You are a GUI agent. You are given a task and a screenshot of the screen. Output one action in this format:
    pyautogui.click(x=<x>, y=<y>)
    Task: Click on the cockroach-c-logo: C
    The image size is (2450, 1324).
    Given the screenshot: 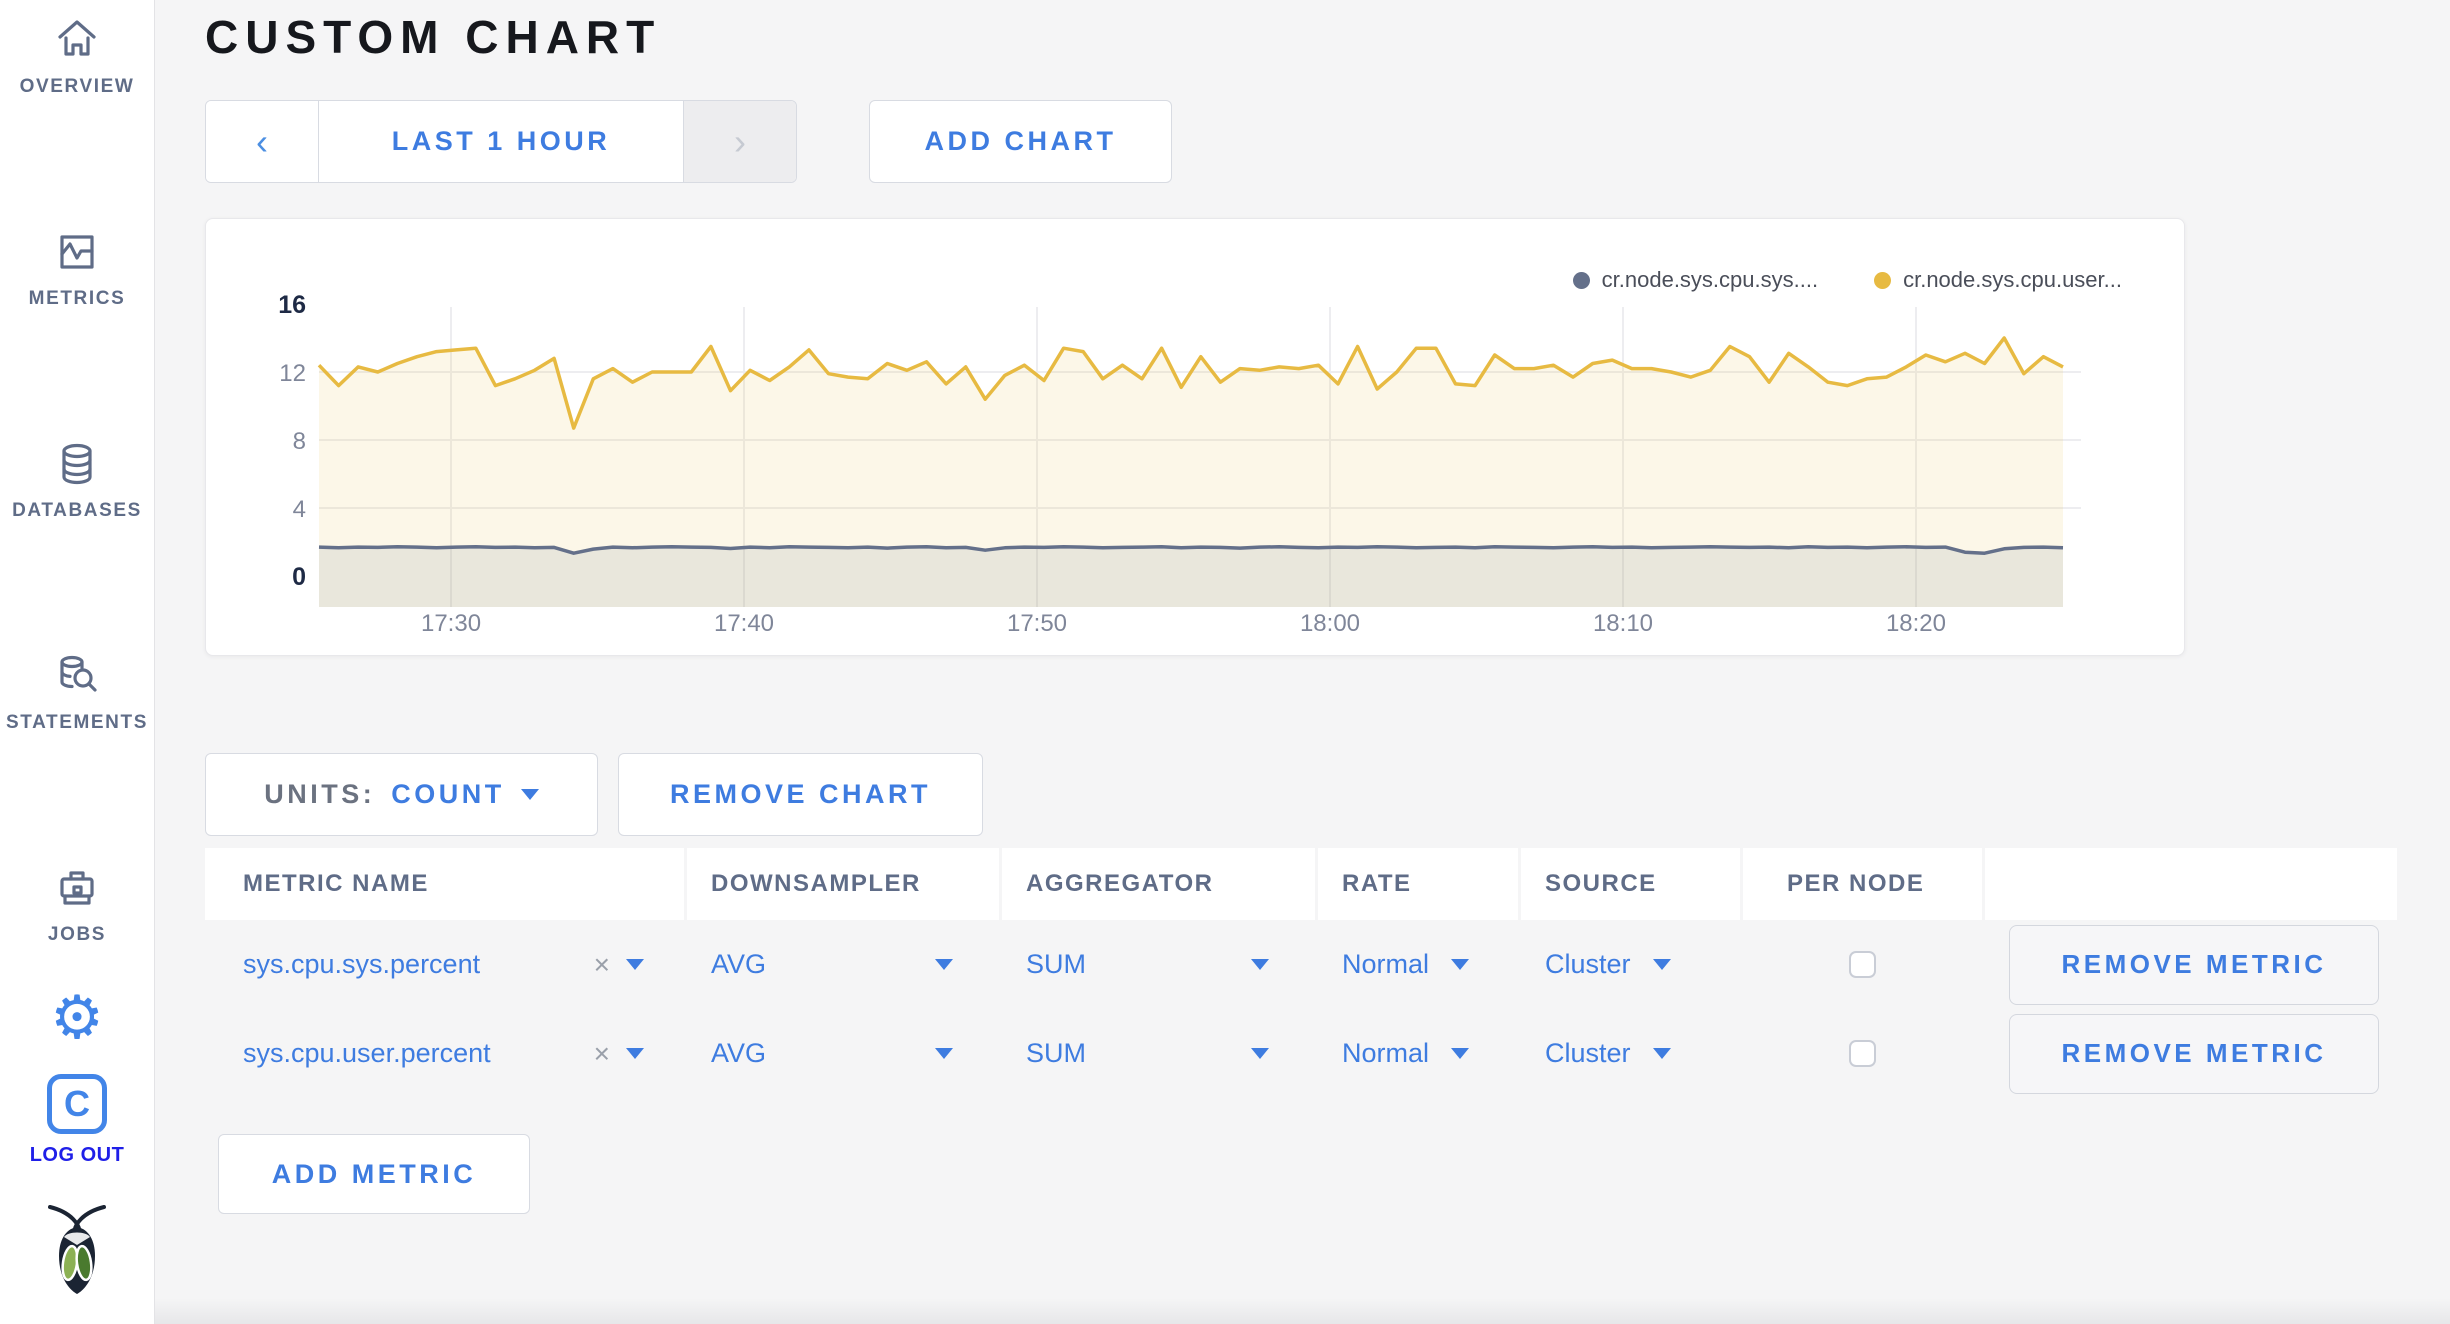 What is the action you would take?
    pyautogui.click(x=77, y=1104)
    